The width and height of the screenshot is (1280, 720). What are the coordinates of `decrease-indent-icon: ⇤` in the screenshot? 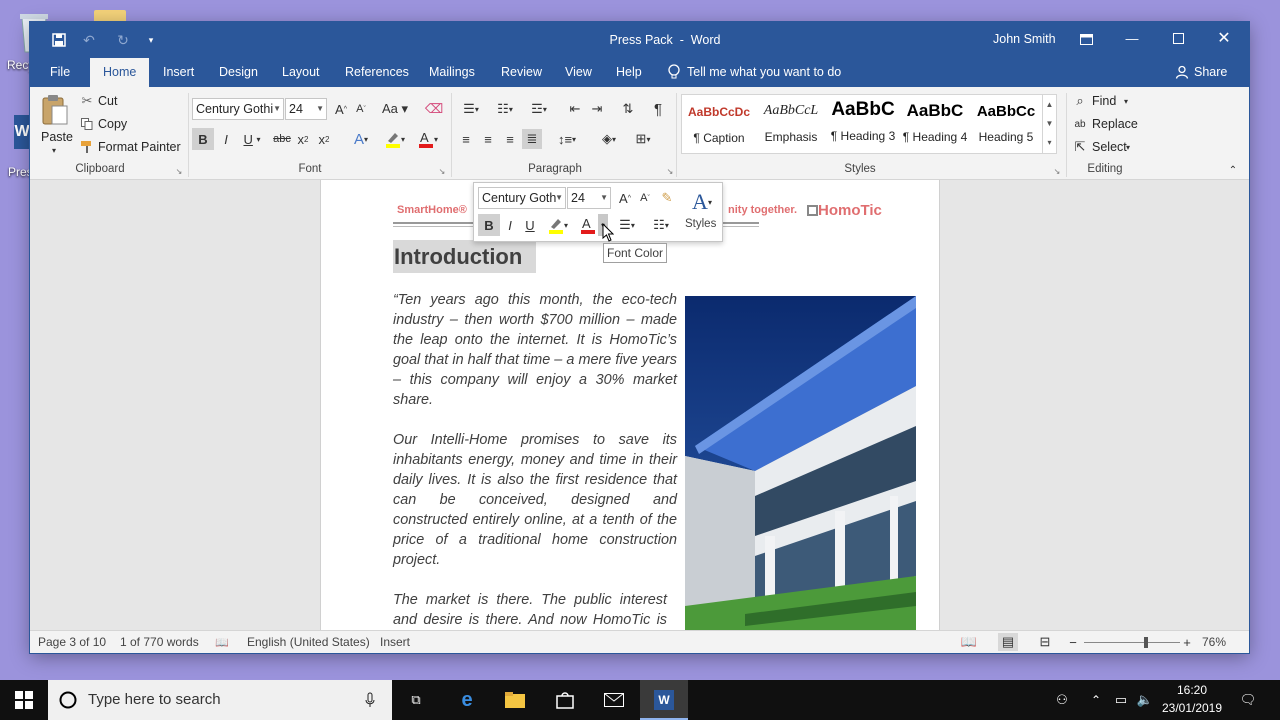 It's located at (575, 109).